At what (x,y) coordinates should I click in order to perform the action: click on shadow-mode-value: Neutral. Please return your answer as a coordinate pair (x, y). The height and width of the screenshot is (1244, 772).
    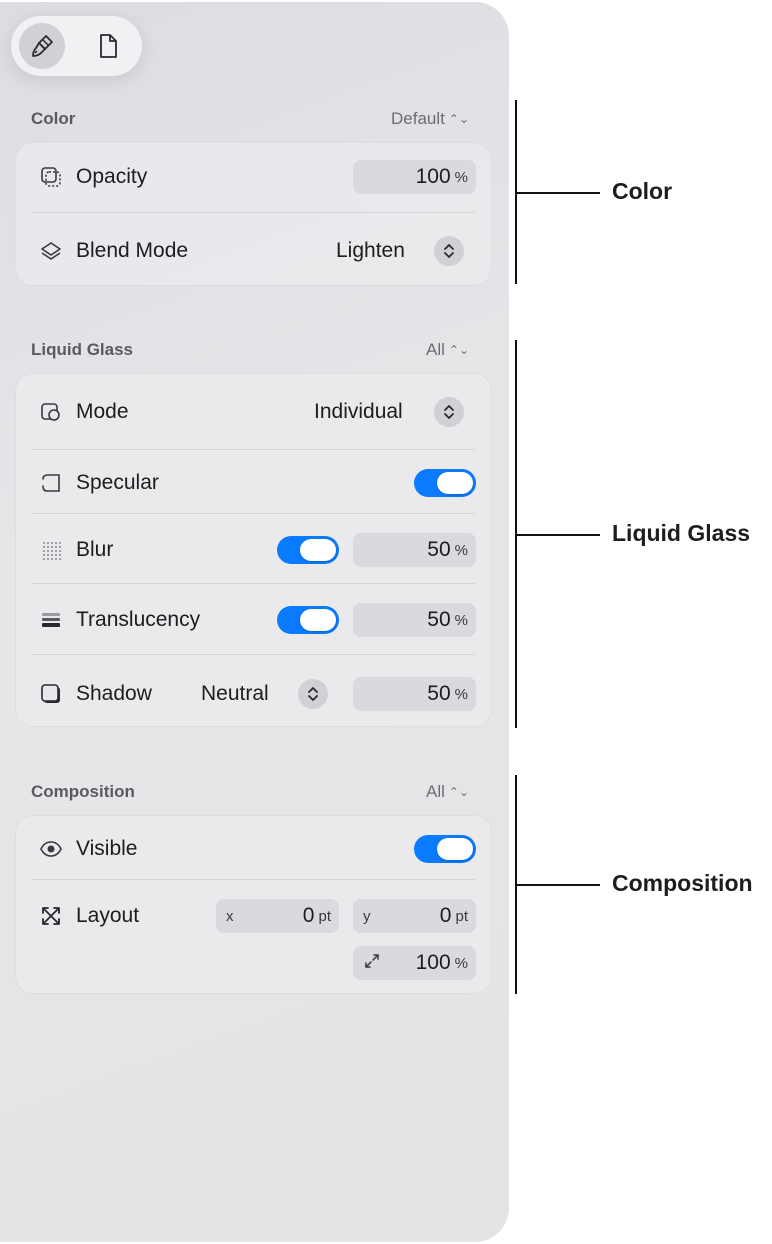
    Looking at the image, I should click on (235, 694).